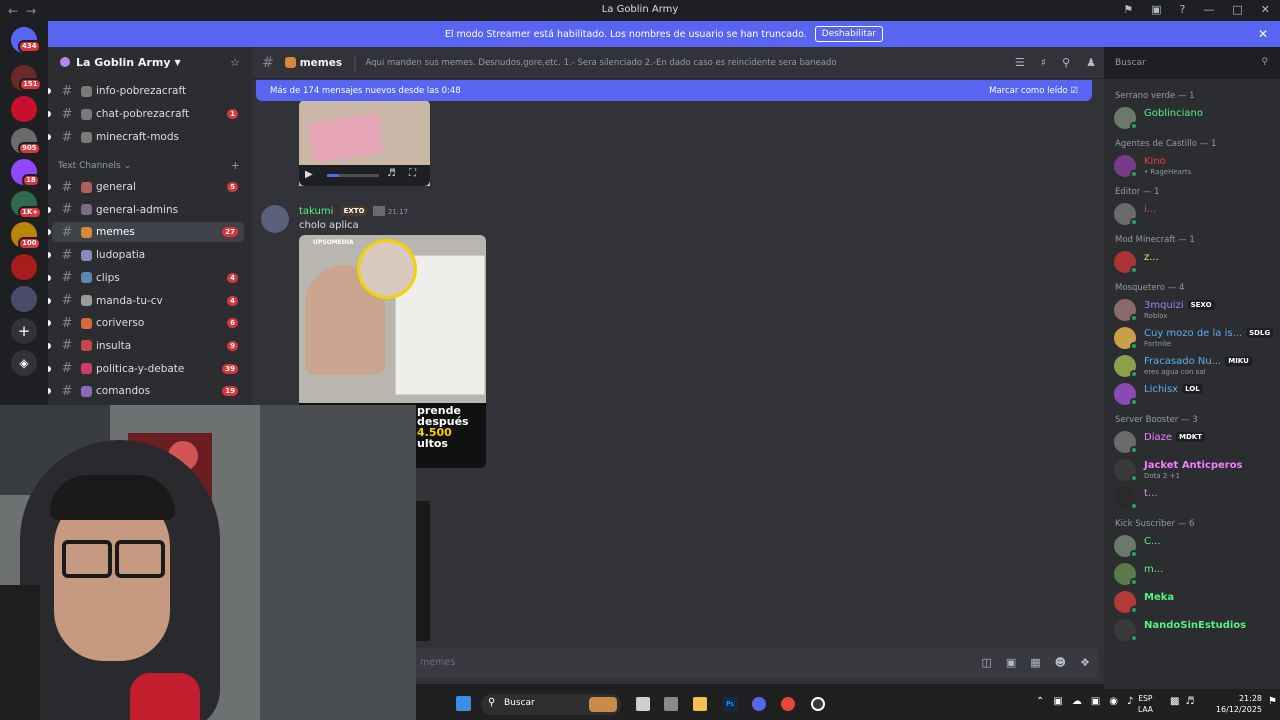 The width and height of the screenshot is (1280, 720). What do you see at coordinates (700, 704) in the screenshot?
I see `file-explorer-icon` at bounding box center [700, 704].